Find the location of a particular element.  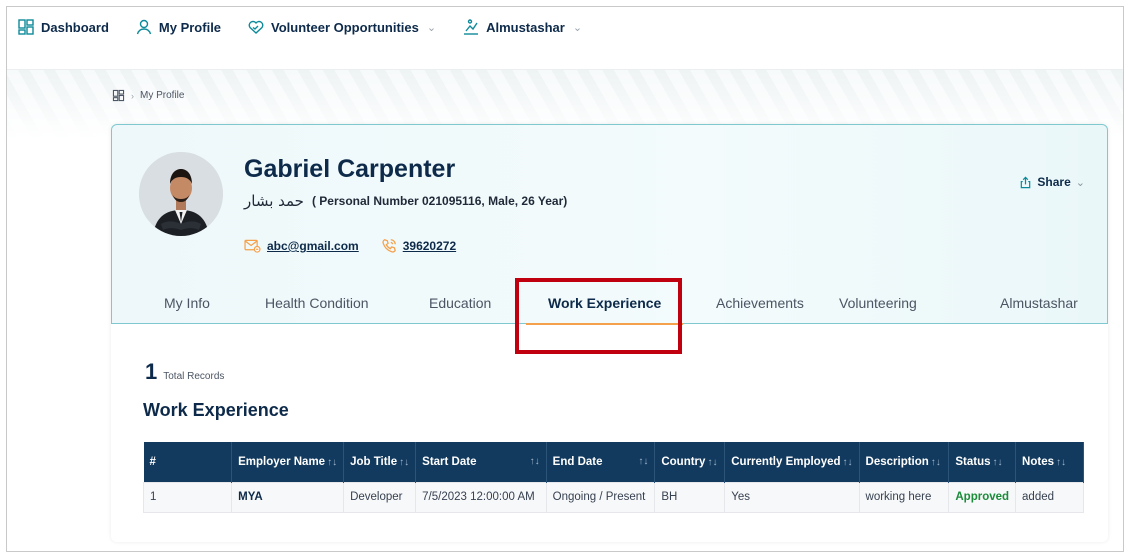

nav-dashboard: Dashboard is located at coordinates (63, 27).